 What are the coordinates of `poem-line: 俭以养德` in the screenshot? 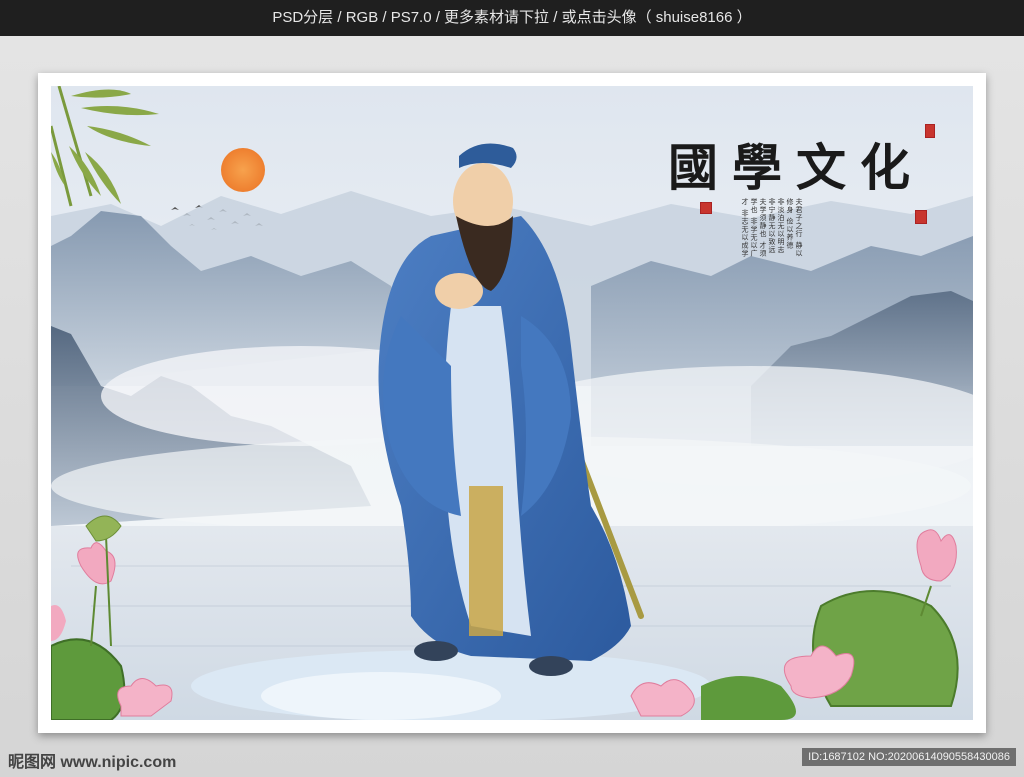 It's located at (790, 233).